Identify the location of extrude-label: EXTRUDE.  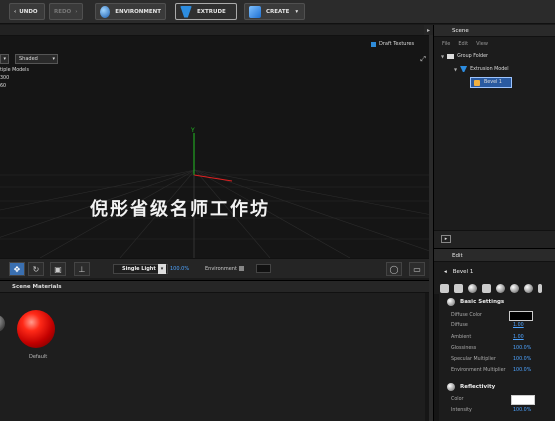
(211, 11).